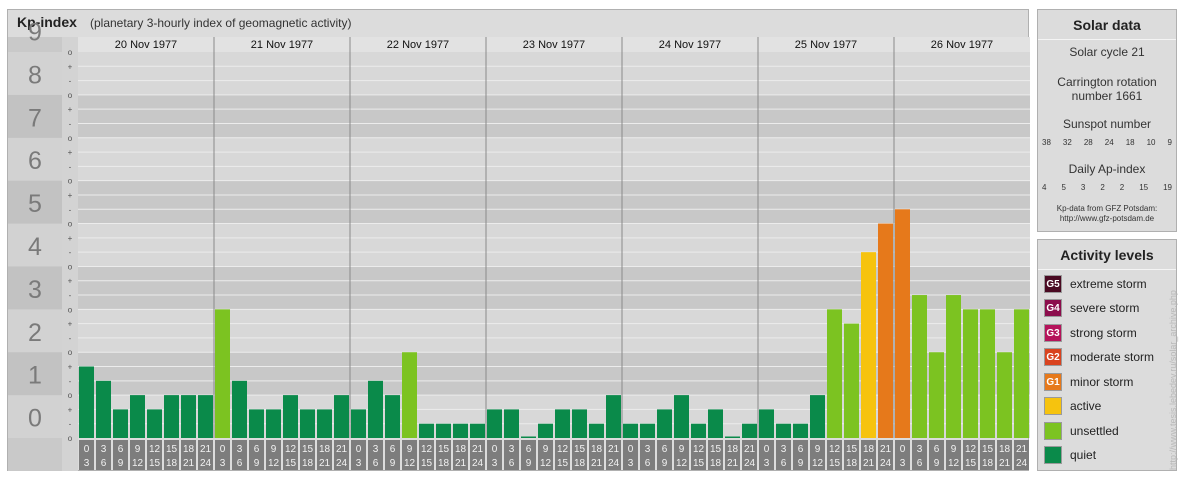 The width and height of the screenshot is (1184, 480). Describe the element at coordinates (1099, 357) in the screenshot. I see `legend-item-moderate-storm: G2 moderate storm` at that location.